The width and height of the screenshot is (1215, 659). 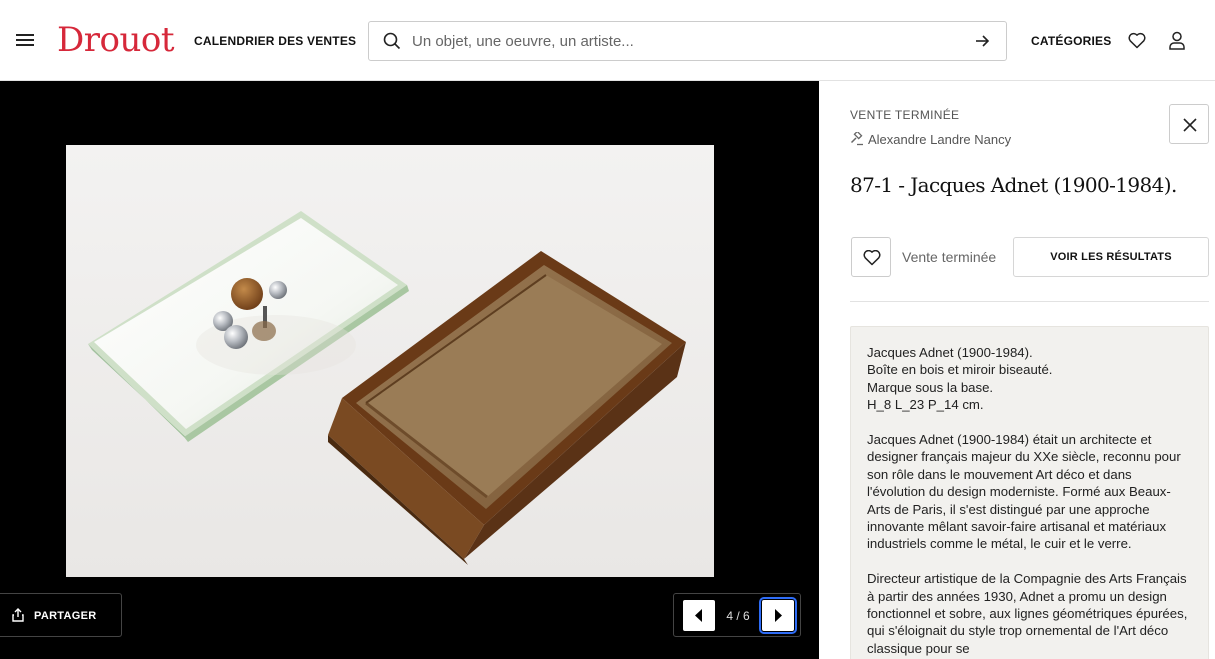 I want to click on site-header: Drouot CALENDRIER DES VENTES CATÉGORIES, so click(x=607, y=40).